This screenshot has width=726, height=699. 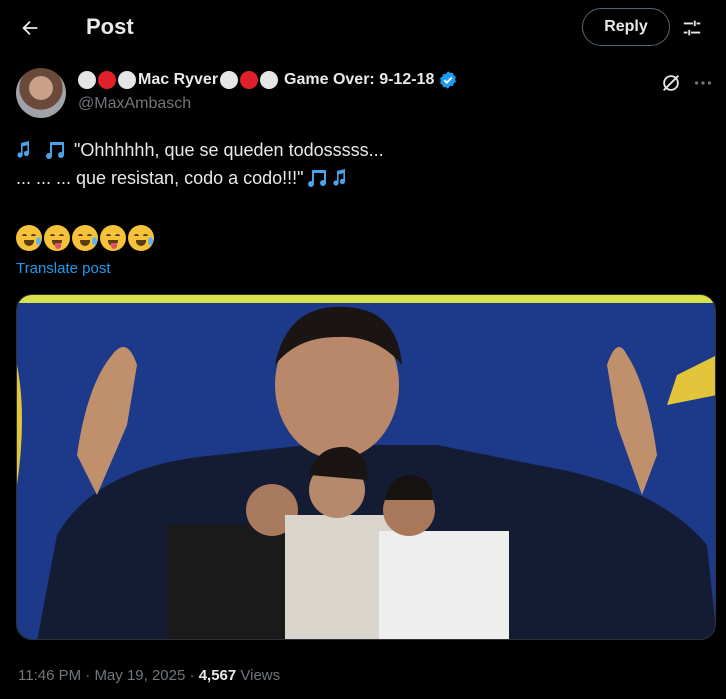 What do you see at coordinates (359, 79) in the screenshot?
I see `display-name-part2: Game Over: 9-12-18` at bounding box center [359, 79].